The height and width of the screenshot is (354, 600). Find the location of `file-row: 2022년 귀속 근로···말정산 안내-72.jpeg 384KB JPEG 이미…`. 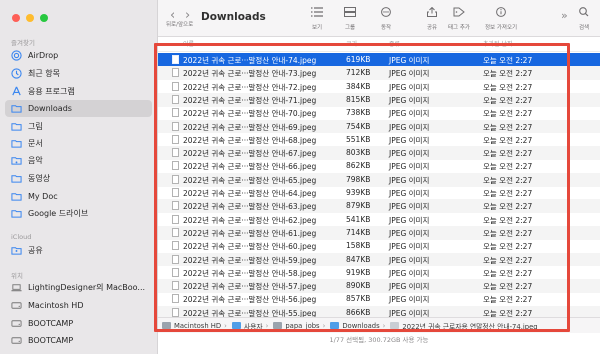

file-row: 2022년 귀속 근로···말정산 안내-72.jpeg 384KB JPEG 이미… is located at coordinates (379, 87).